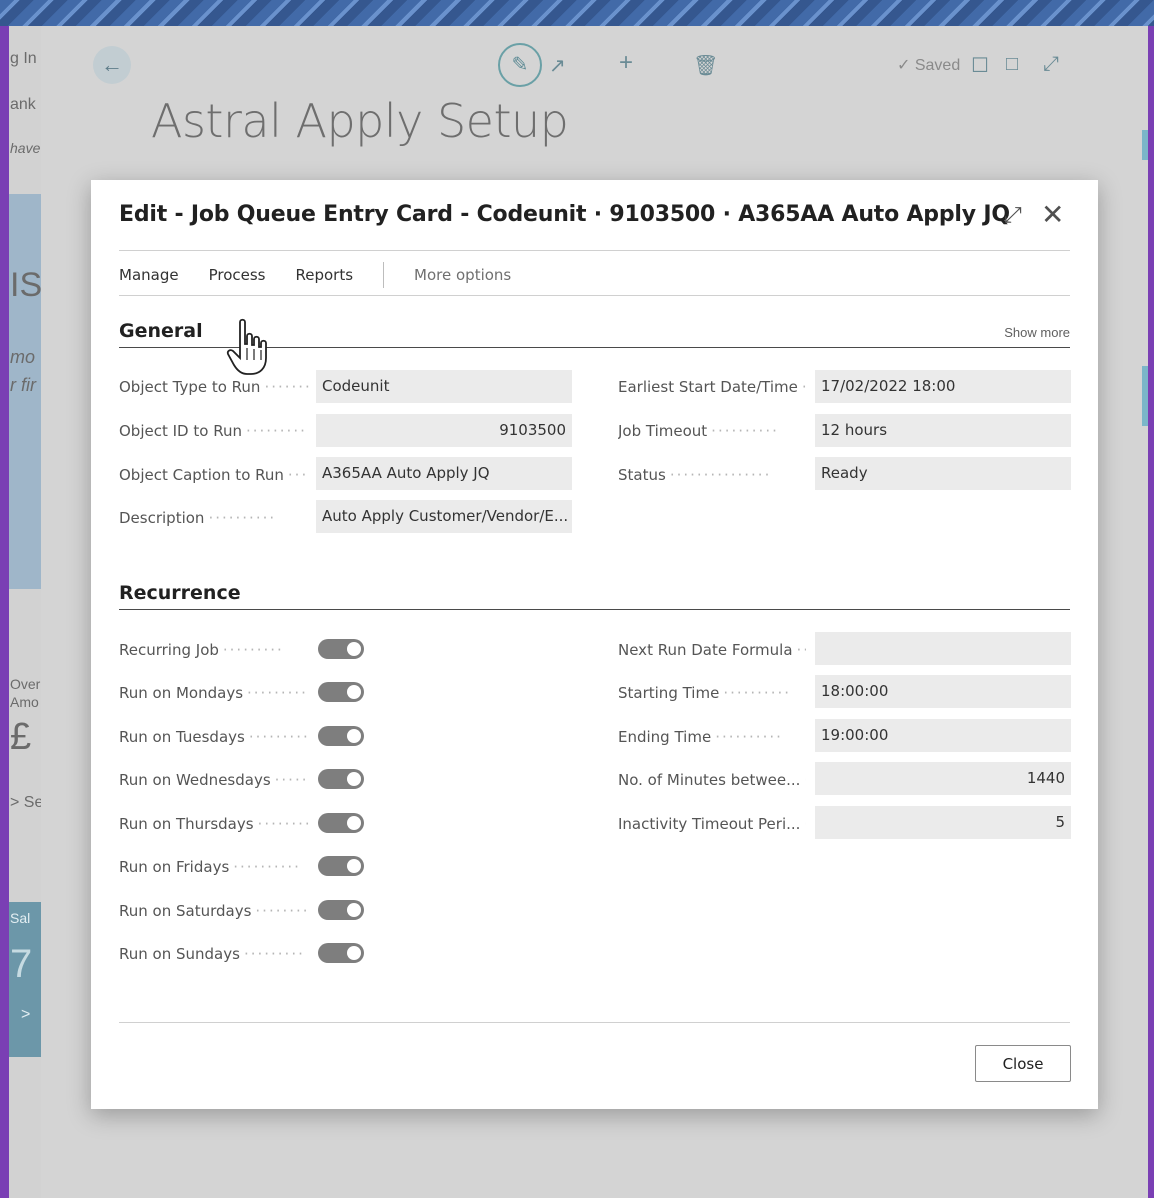 This screenshot has width=1154, height=1198. I want to click on menu-more-options: More options, so click(462, 275).